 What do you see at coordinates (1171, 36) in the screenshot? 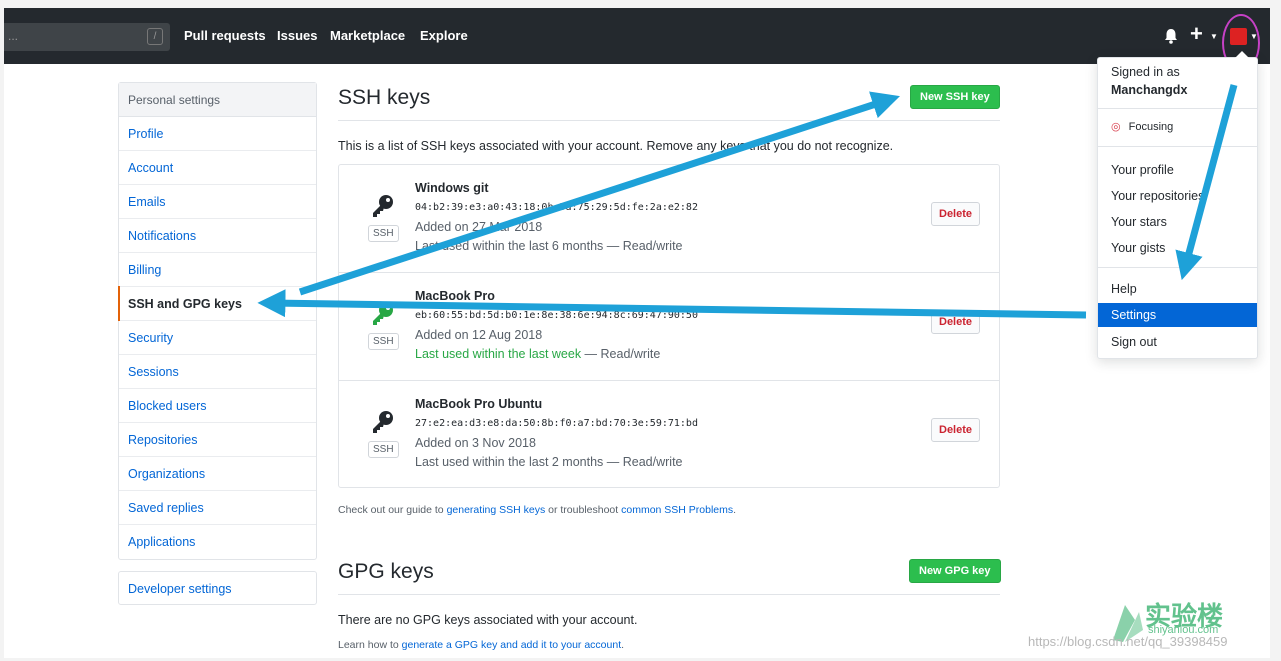
I see `notifications-bell-icon` at bounding box center [1171, 36].